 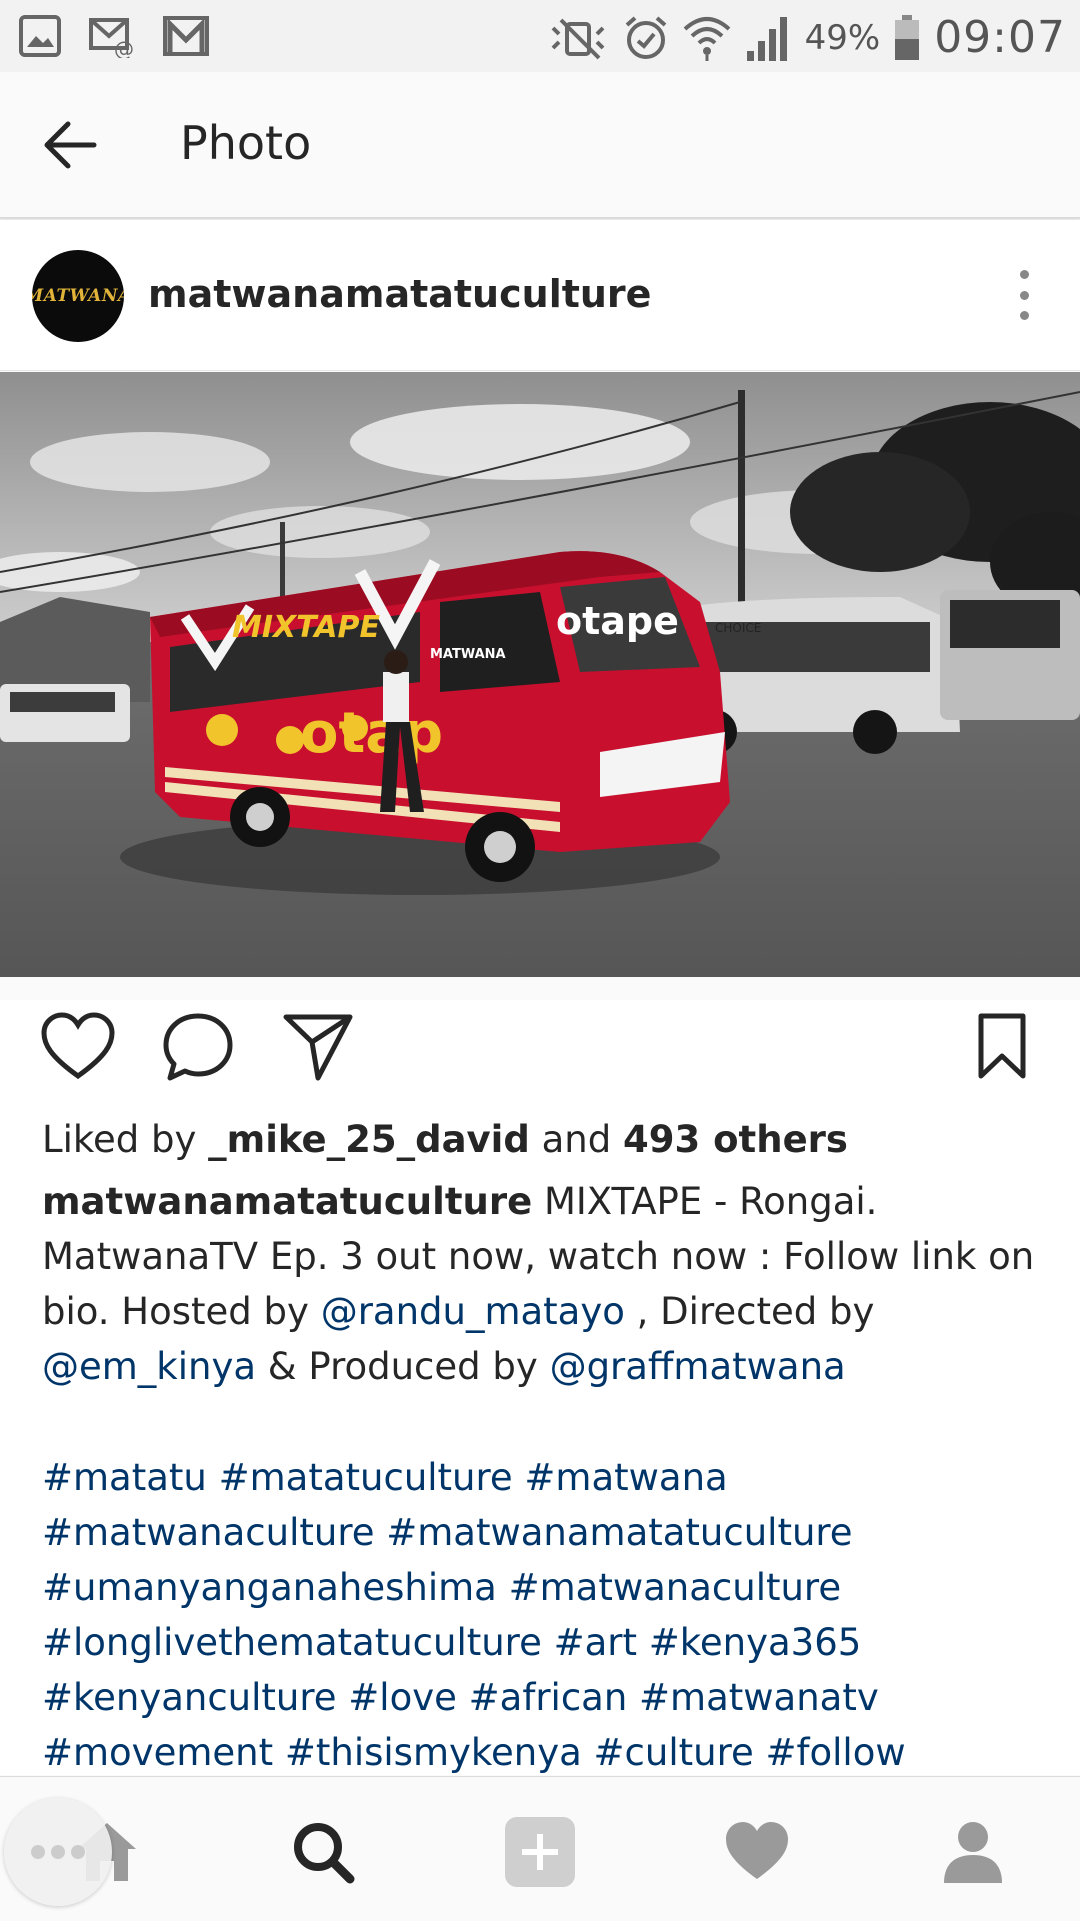 I want to click on bus-brand-text: MATWANA, so click(x=468, y=654).